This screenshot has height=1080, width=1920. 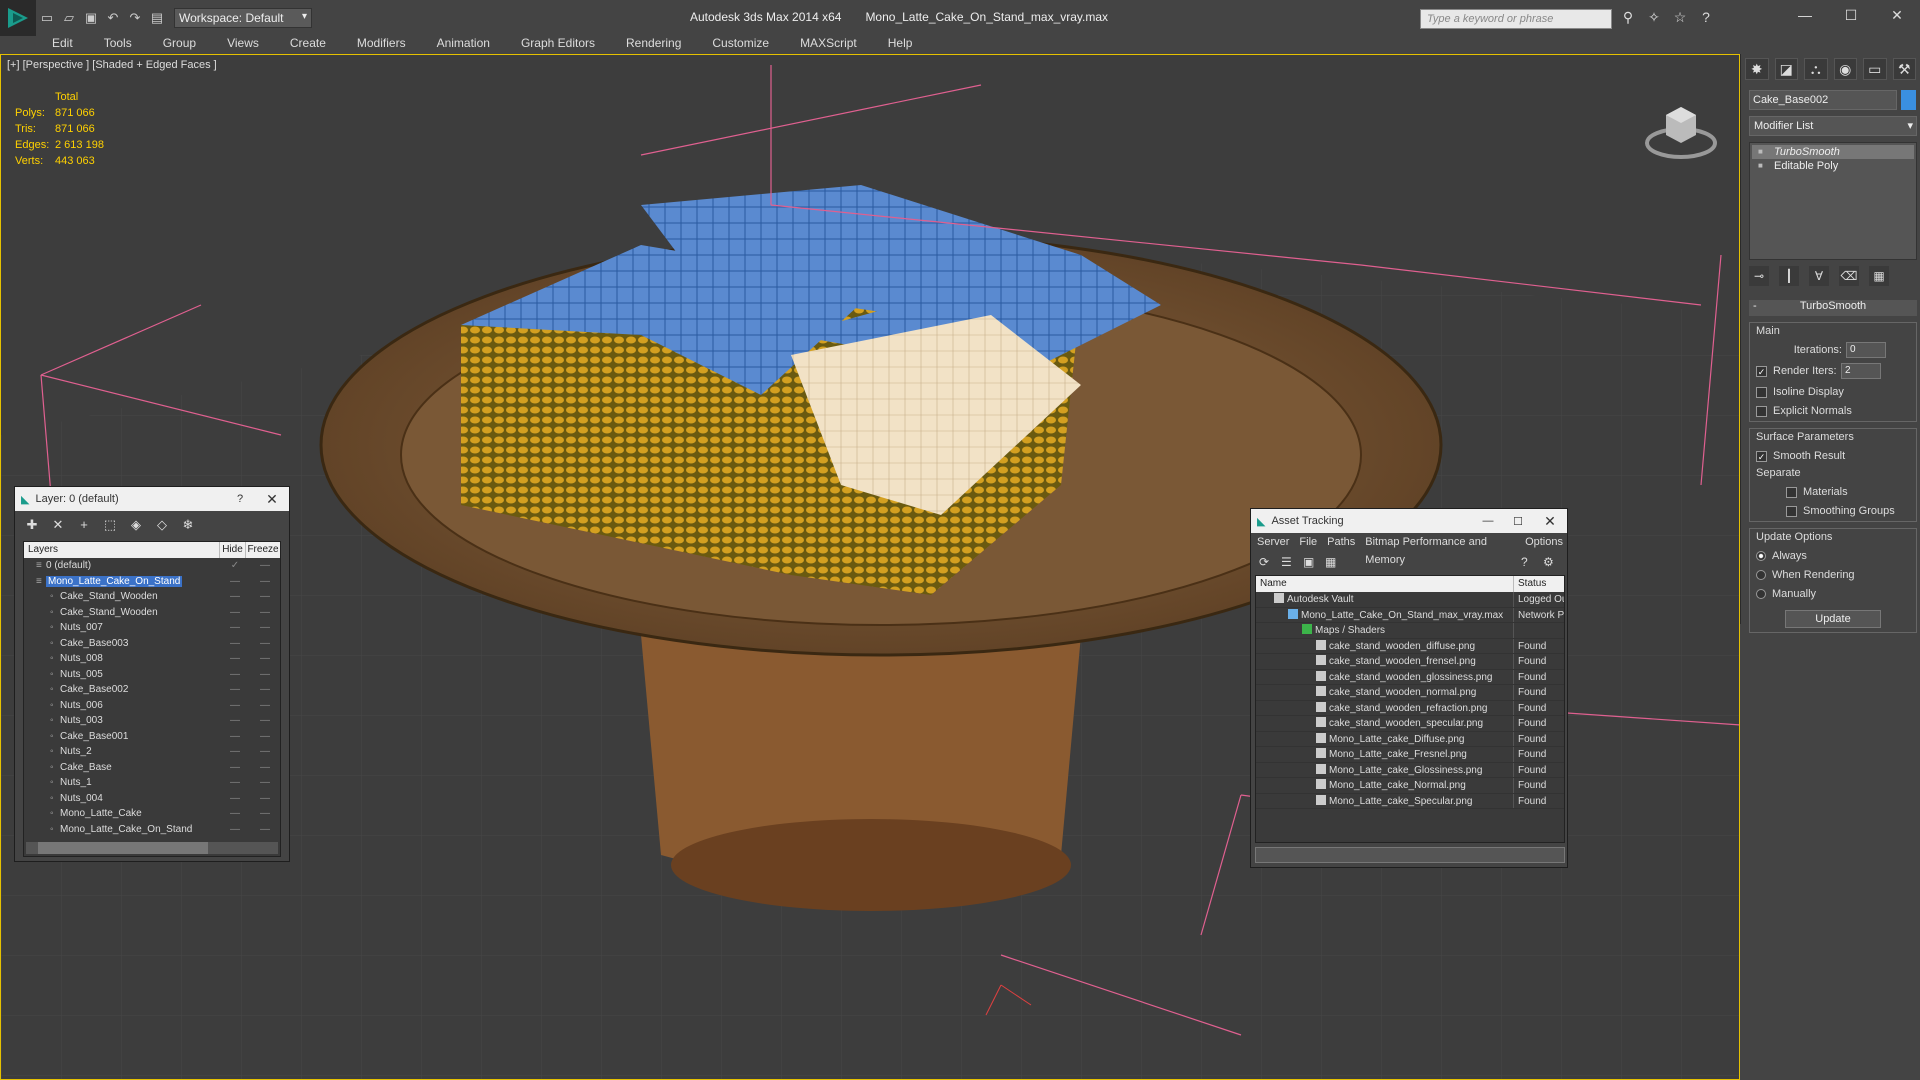 What do you see at coordinates (235, 566) in the screenshot?
I see `hide-toggle: ✓` at bounding box center [235, 566].